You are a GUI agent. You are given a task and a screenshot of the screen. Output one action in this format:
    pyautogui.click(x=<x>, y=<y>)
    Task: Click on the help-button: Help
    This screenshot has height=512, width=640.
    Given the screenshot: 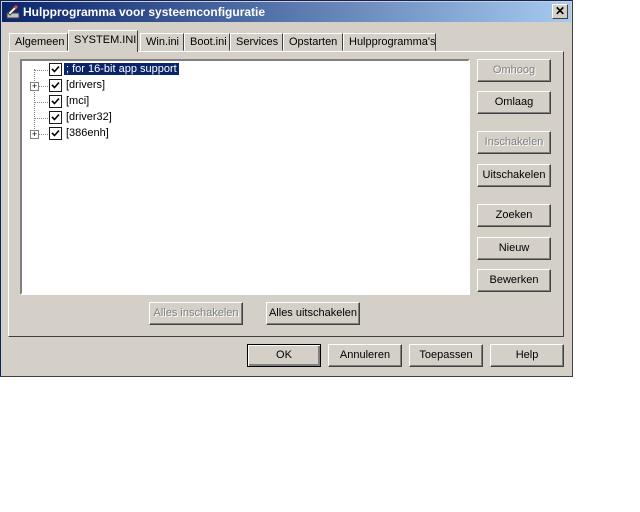 What is the action you would take?
    pyautogui.click(x=527, y=355)
    